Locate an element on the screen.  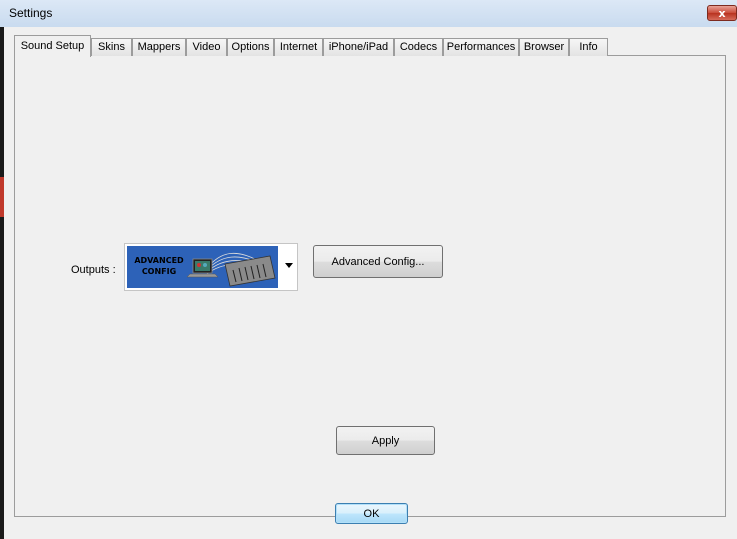
chevron-down-icon is located at coordinates (289, 265).